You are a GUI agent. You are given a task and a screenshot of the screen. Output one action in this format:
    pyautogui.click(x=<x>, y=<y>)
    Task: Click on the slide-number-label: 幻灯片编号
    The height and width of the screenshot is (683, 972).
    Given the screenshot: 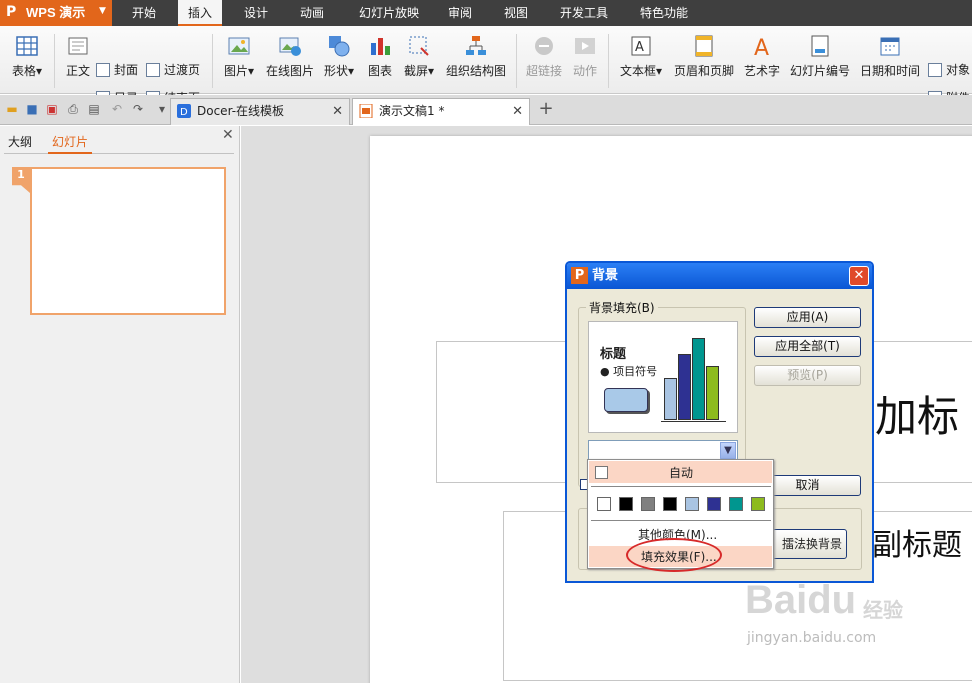 What is the action you would take?
    pyautogui.click(x=819, y=71)
    